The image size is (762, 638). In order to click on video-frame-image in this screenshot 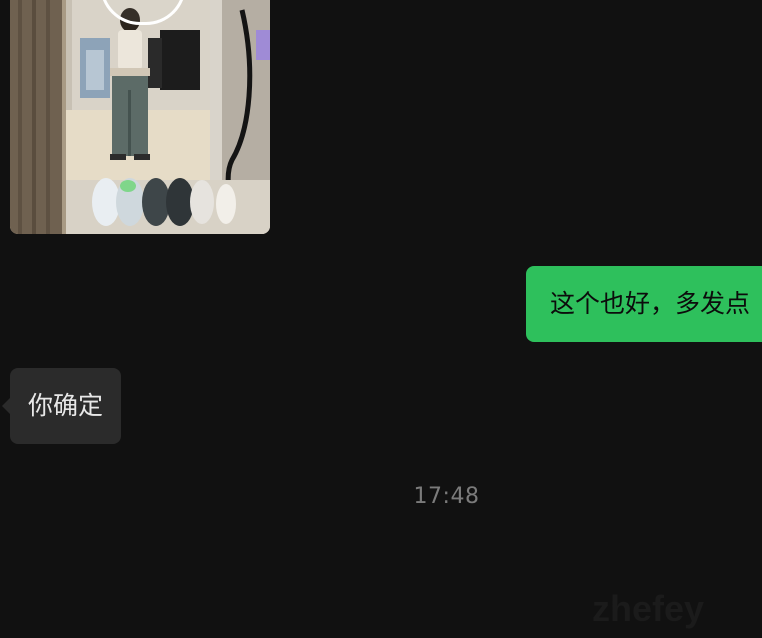, I will do `click(140, 117)`.